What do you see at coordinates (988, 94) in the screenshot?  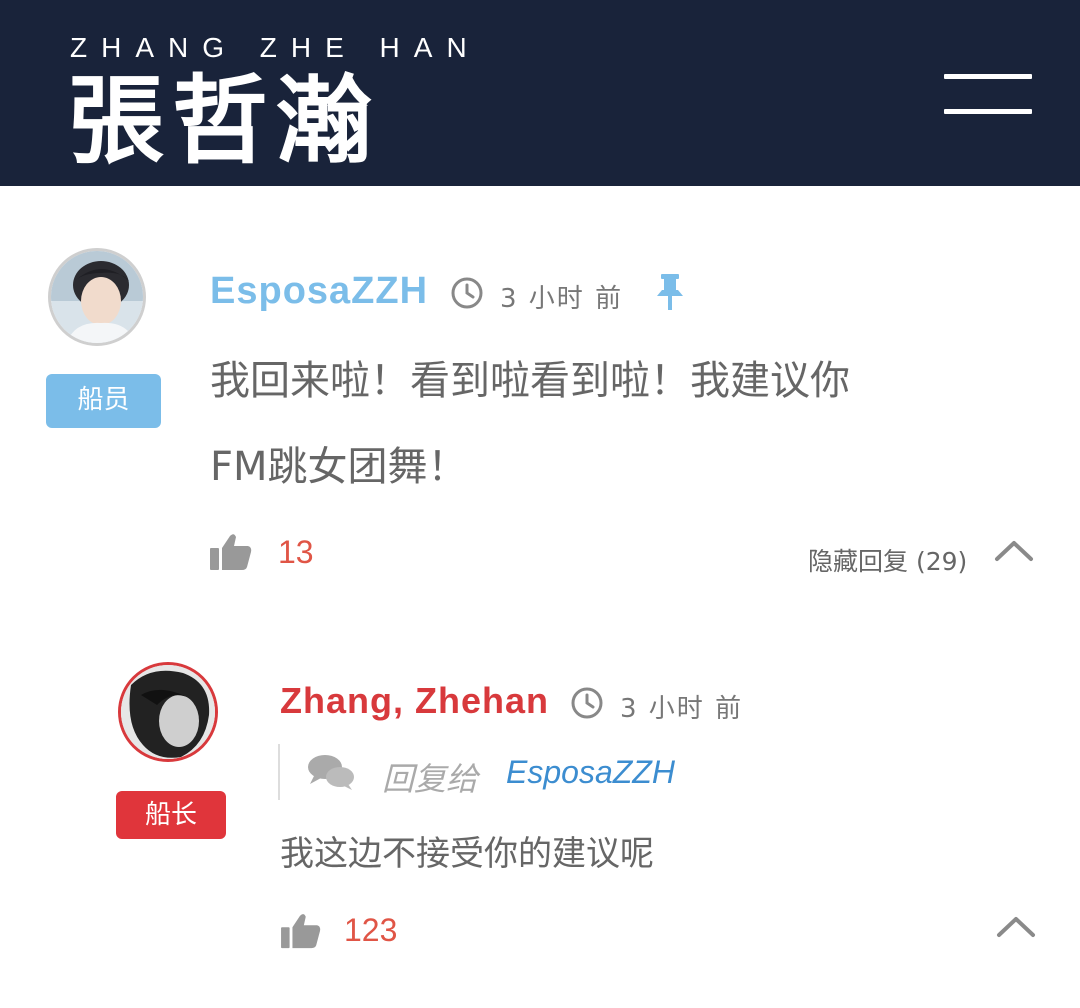 I see `hamburger-menu-icon` at bounding box center [988, 94].